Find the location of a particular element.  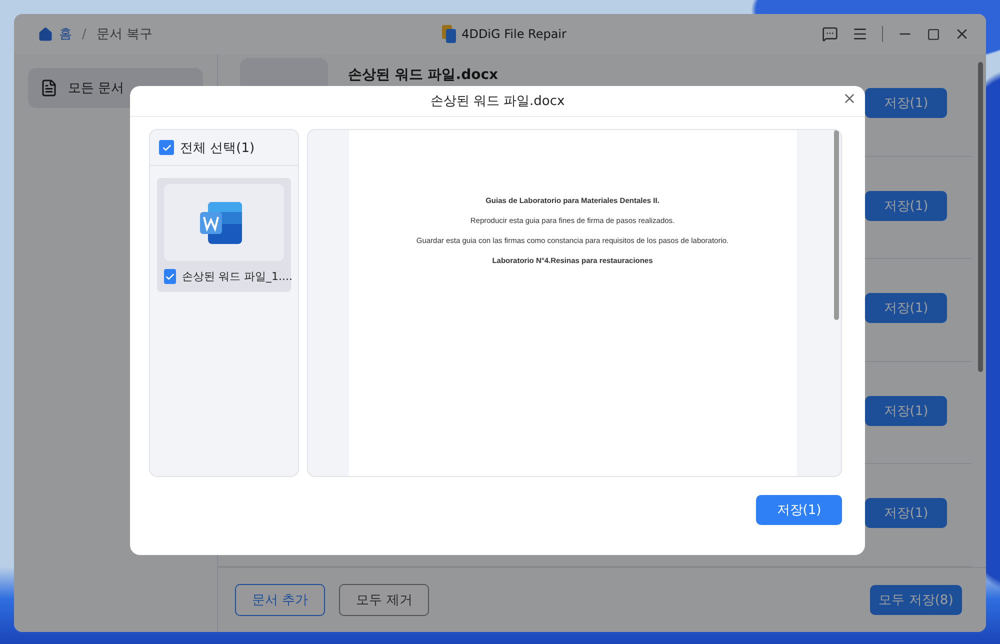

home-link: 홈 is located at coordinates (55, 34).